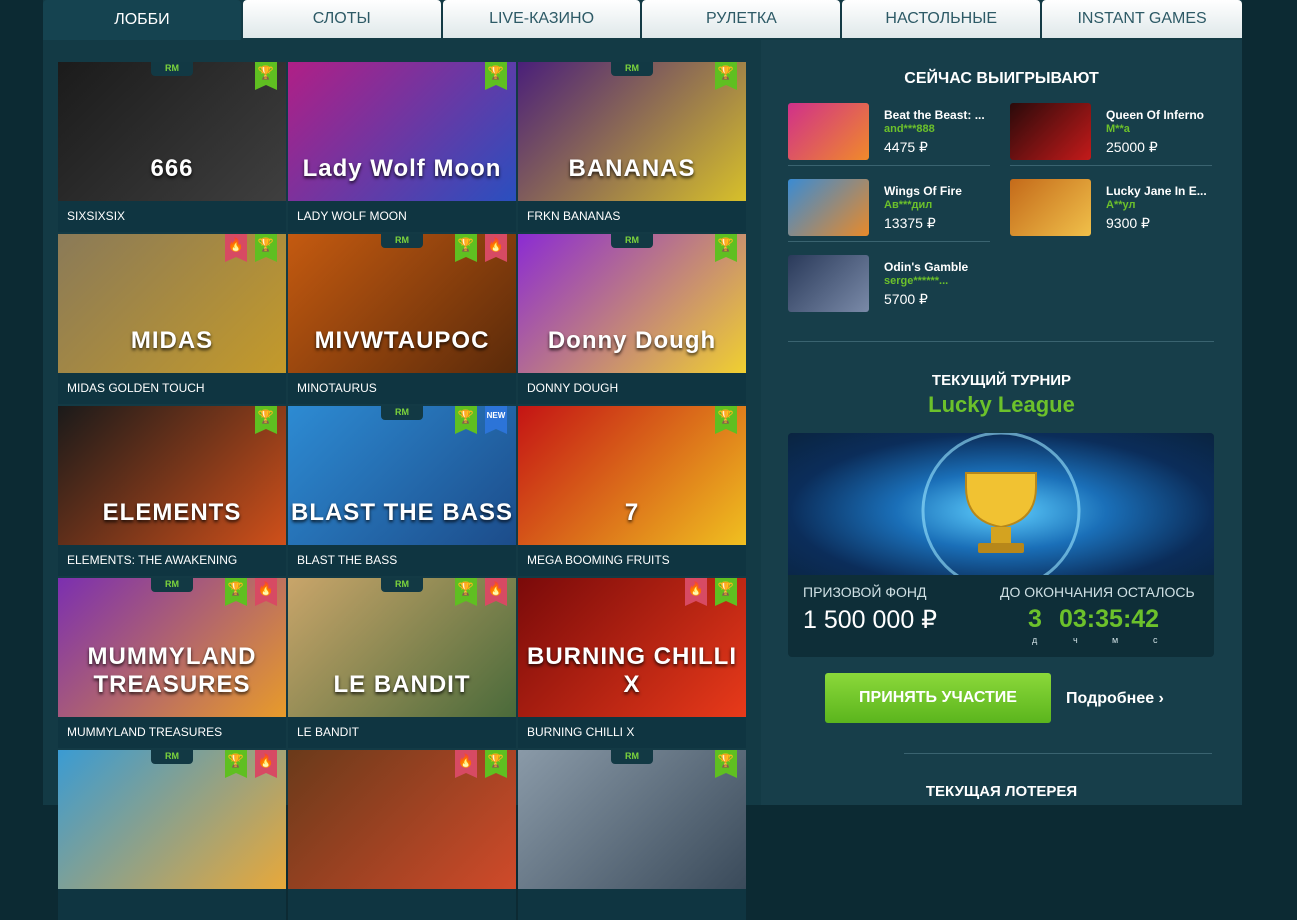 The width and height of the screenshot is (1297, 920). I want to click on time-left-label: ДО ОКОНЧАНИЯ ОСТАЛОСЬ, so click(1097, 592).